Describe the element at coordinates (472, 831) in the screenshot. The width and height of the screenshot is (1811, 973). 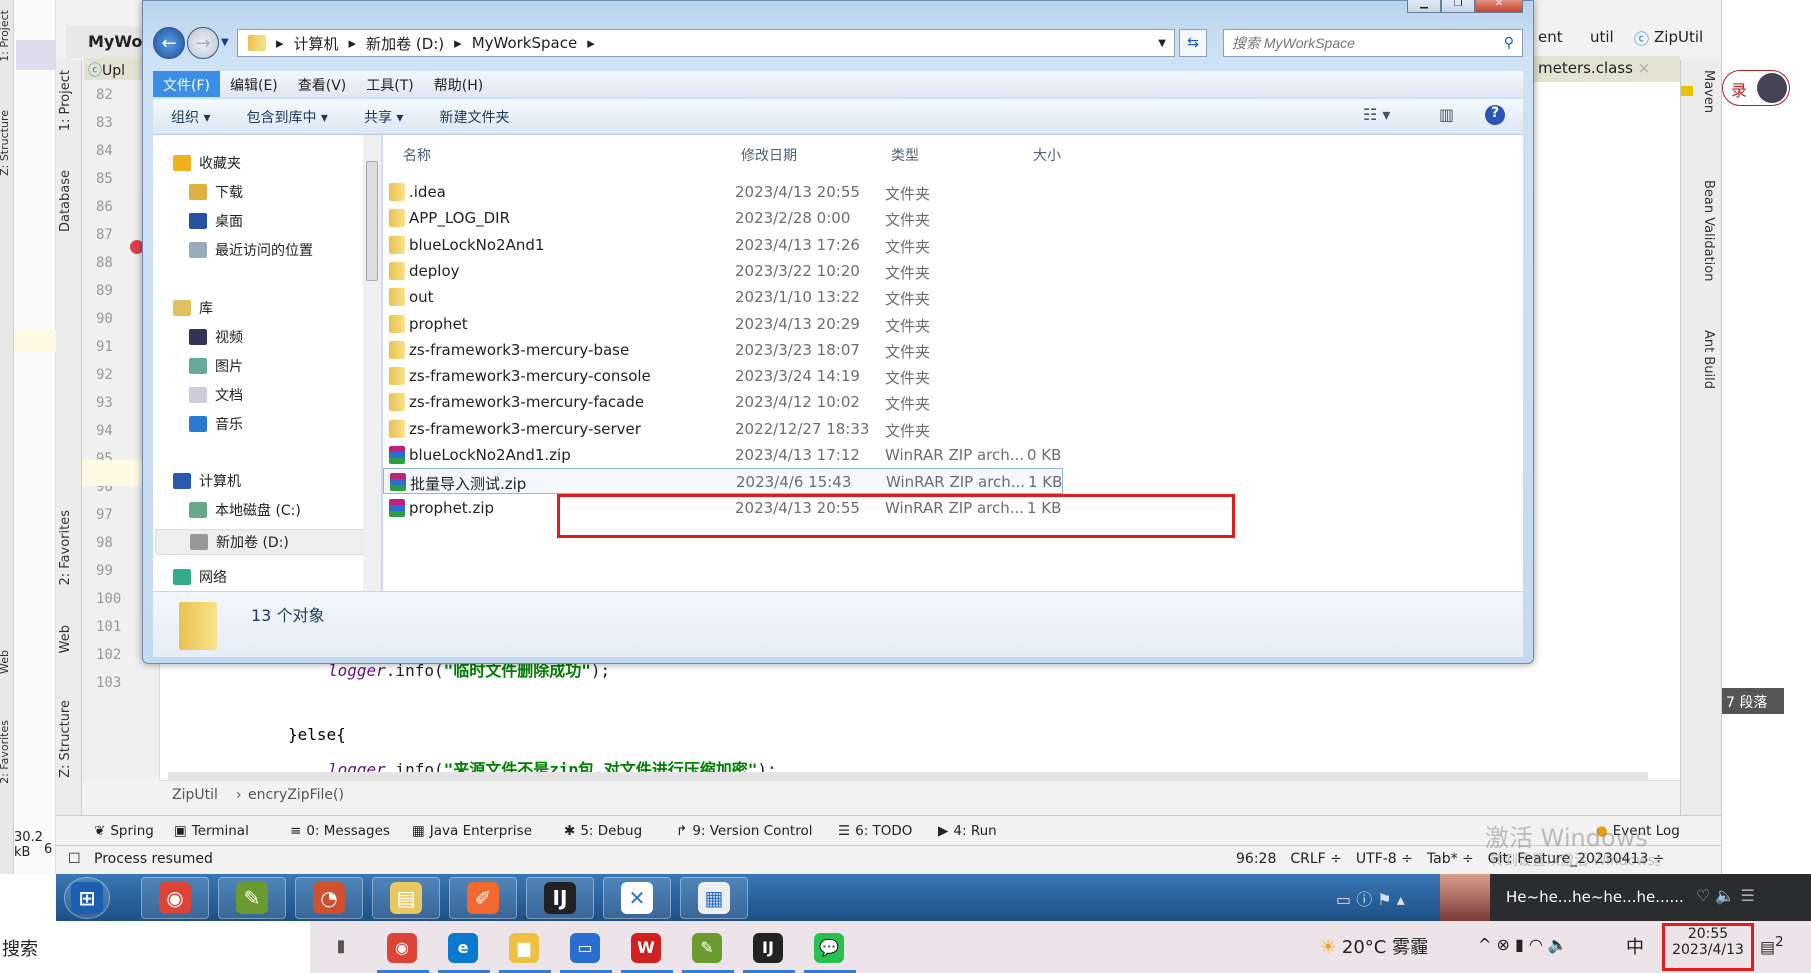
I see `tool-window-3: ▦ Java Enterprise` at that location.